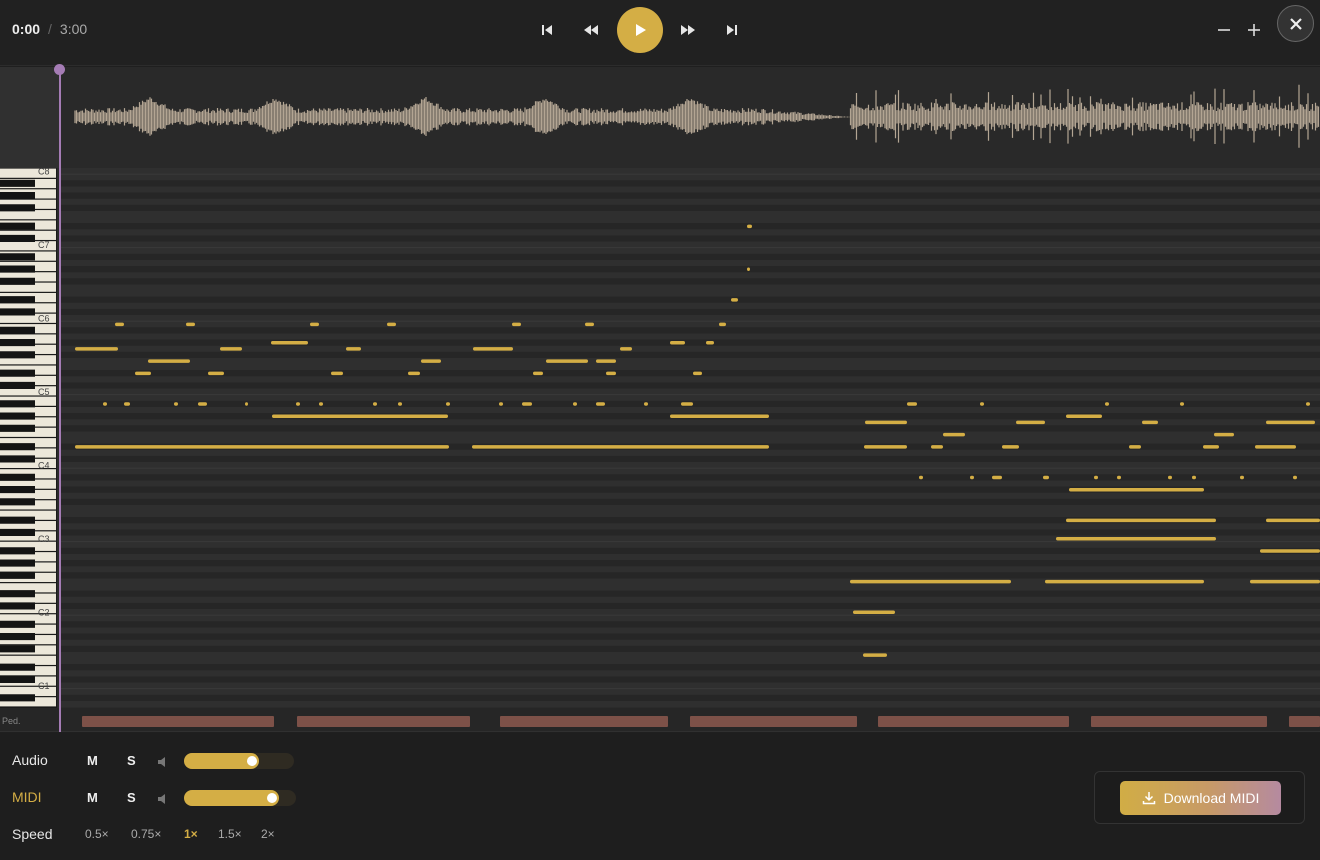 This screenshot has height=860, width=1320. I want to click on fast-forward-button, so click(688, 30).